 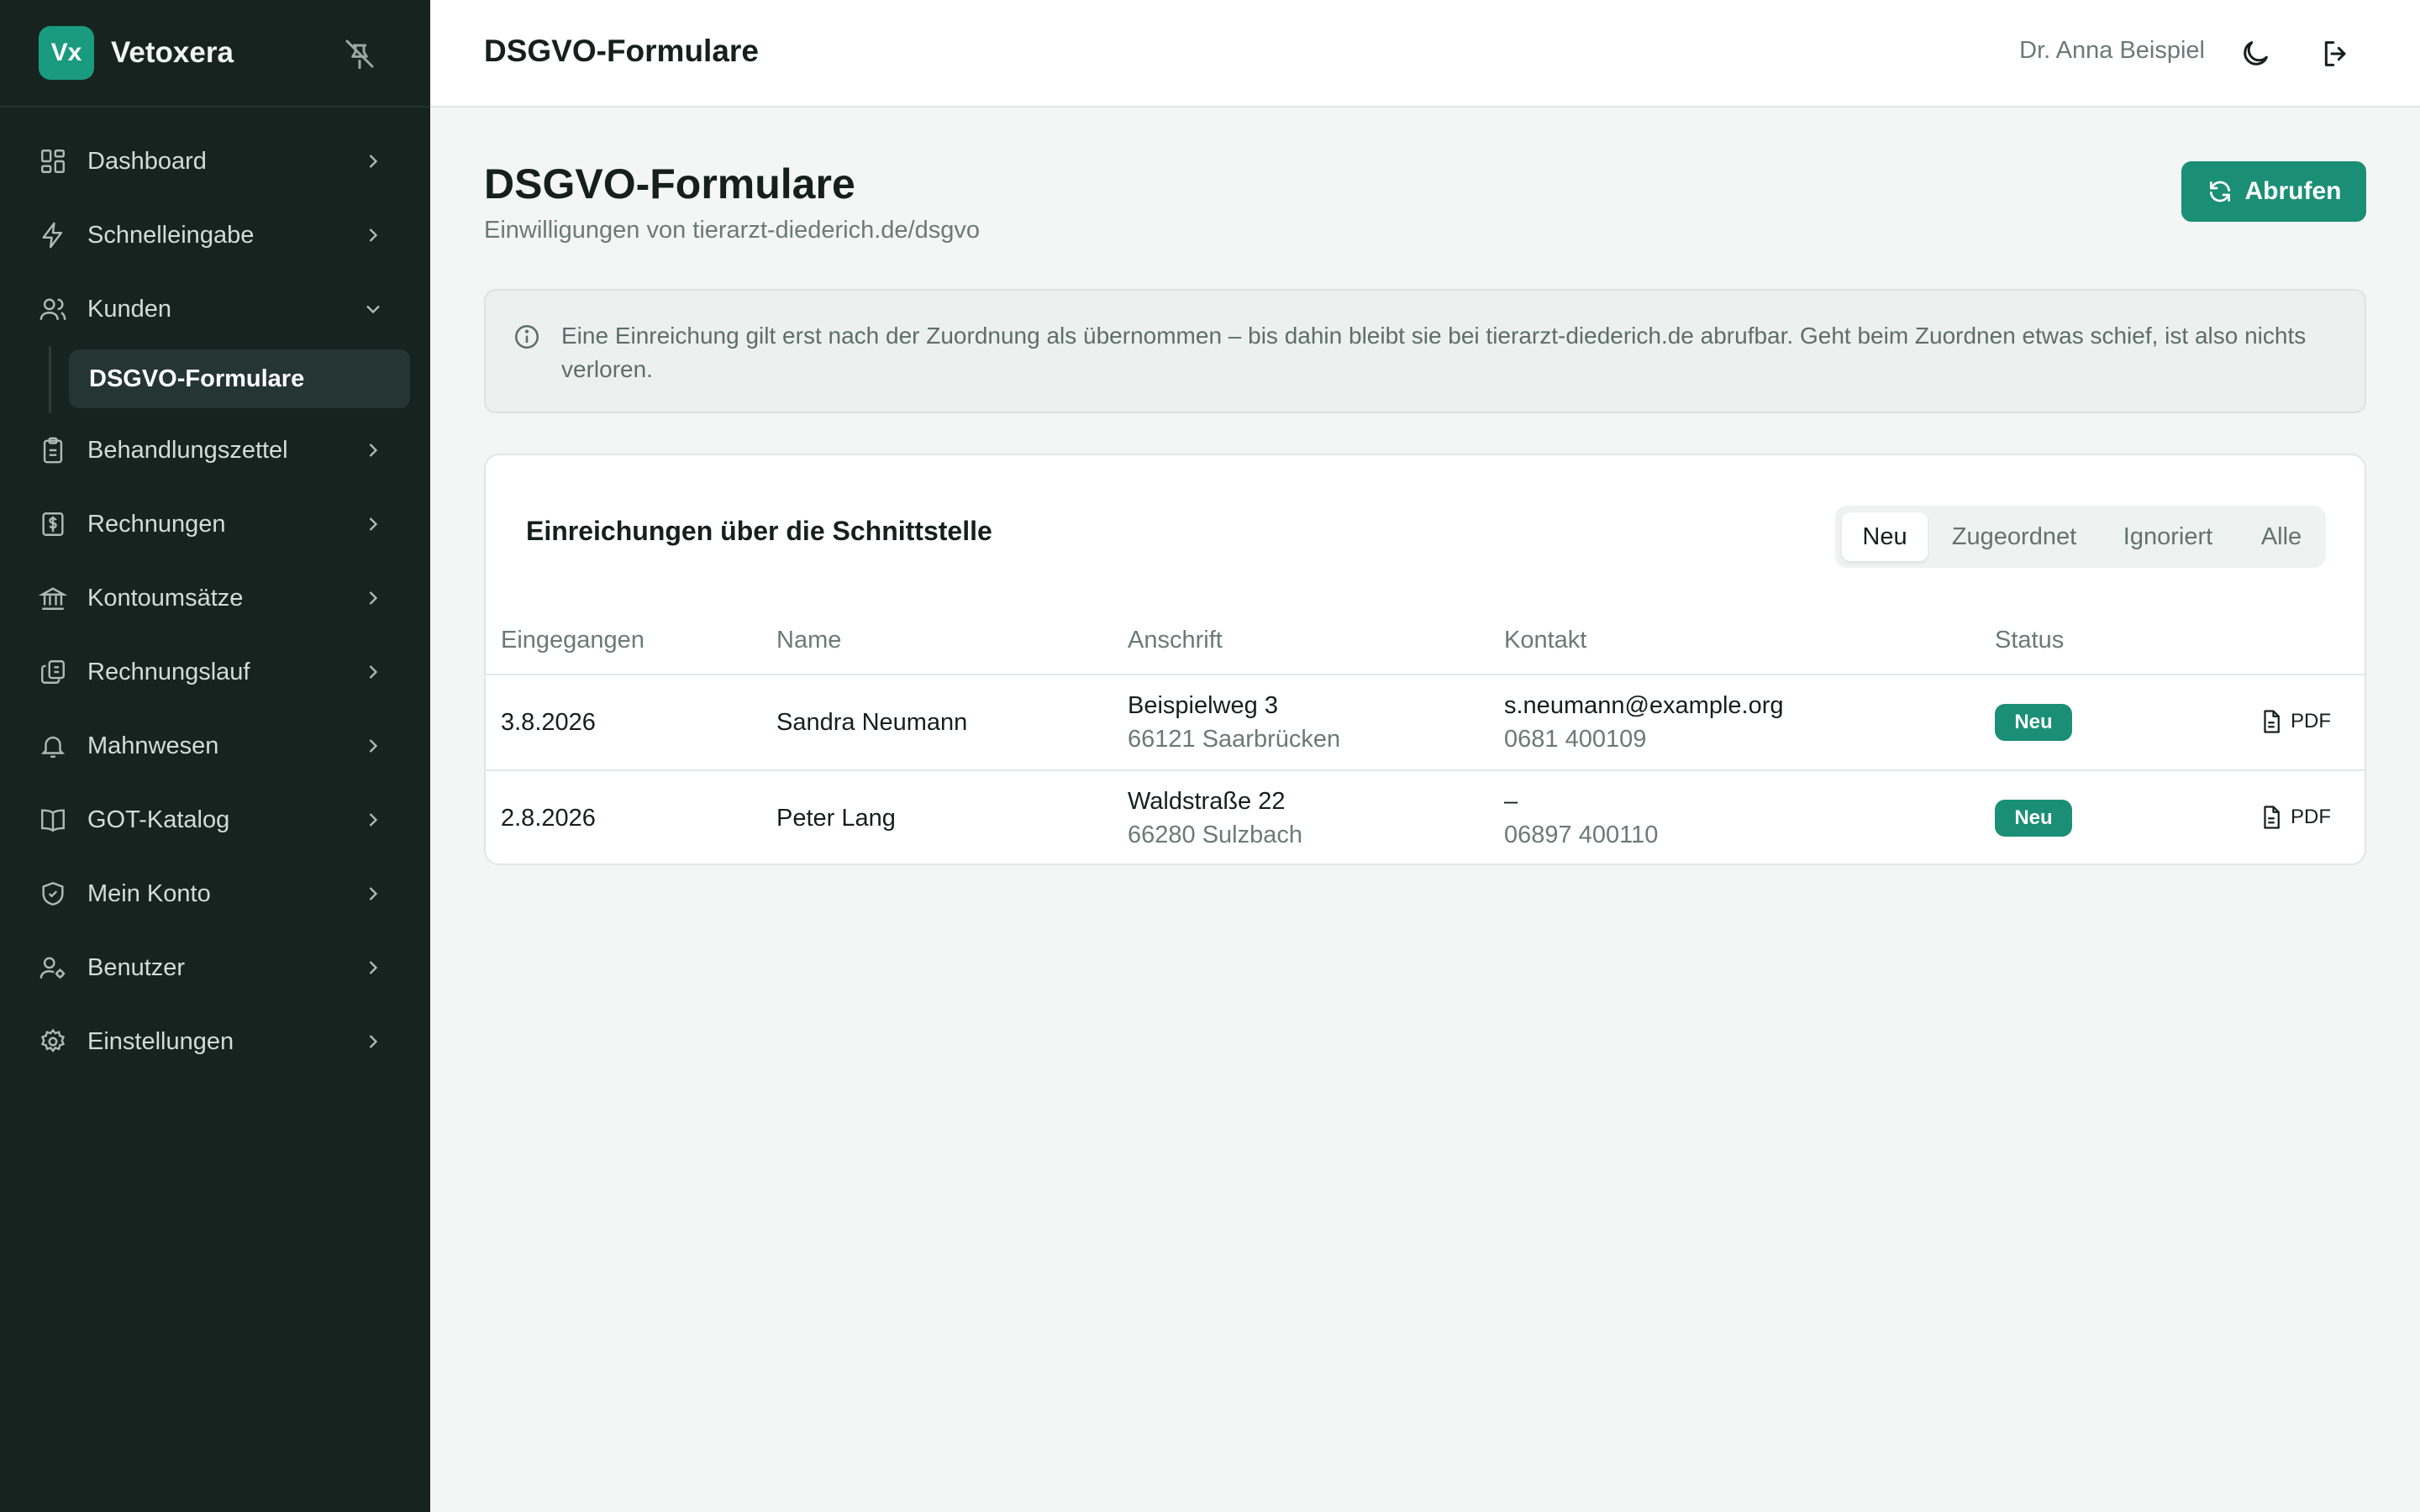 What do you see at coordinates (215, 894) in the screenshot?
I see `sidebar-item-mein-konto: Mein Konto` at bounding box center [215, 894].